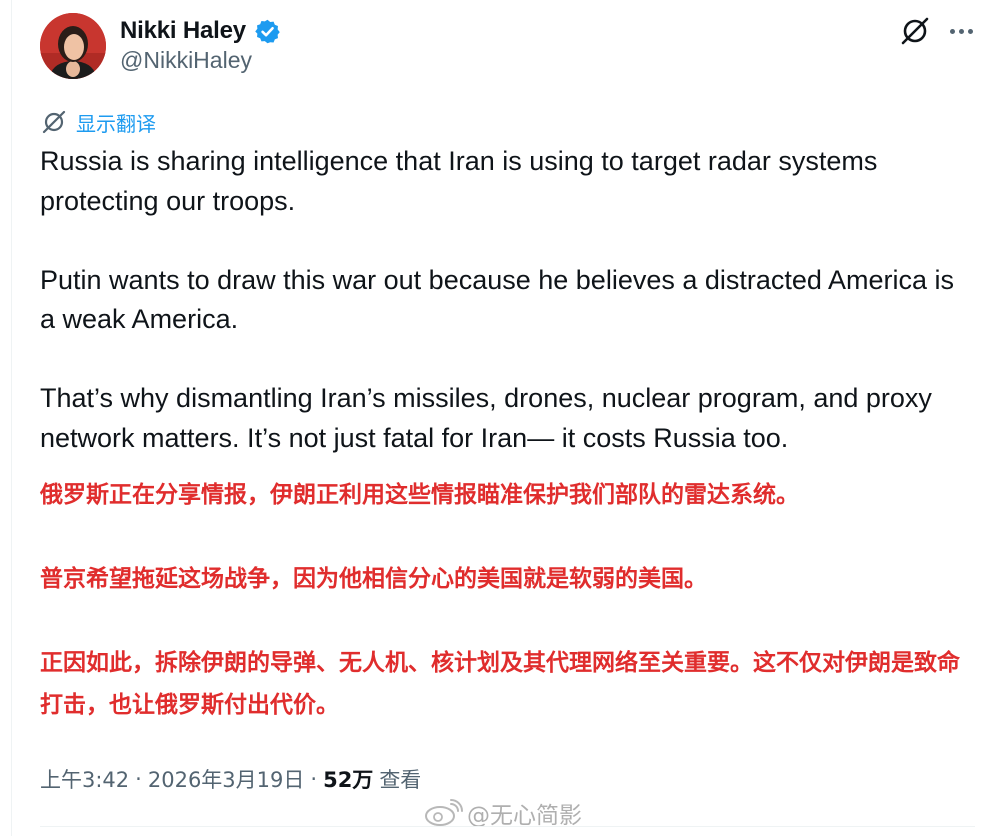 The width and height of the screenshot is (1004, 836). What do you see at coordinates (226, 779) in the screenshot?
I see `tweet-date: 2026年3月19日` at bounding box center [226, 779].